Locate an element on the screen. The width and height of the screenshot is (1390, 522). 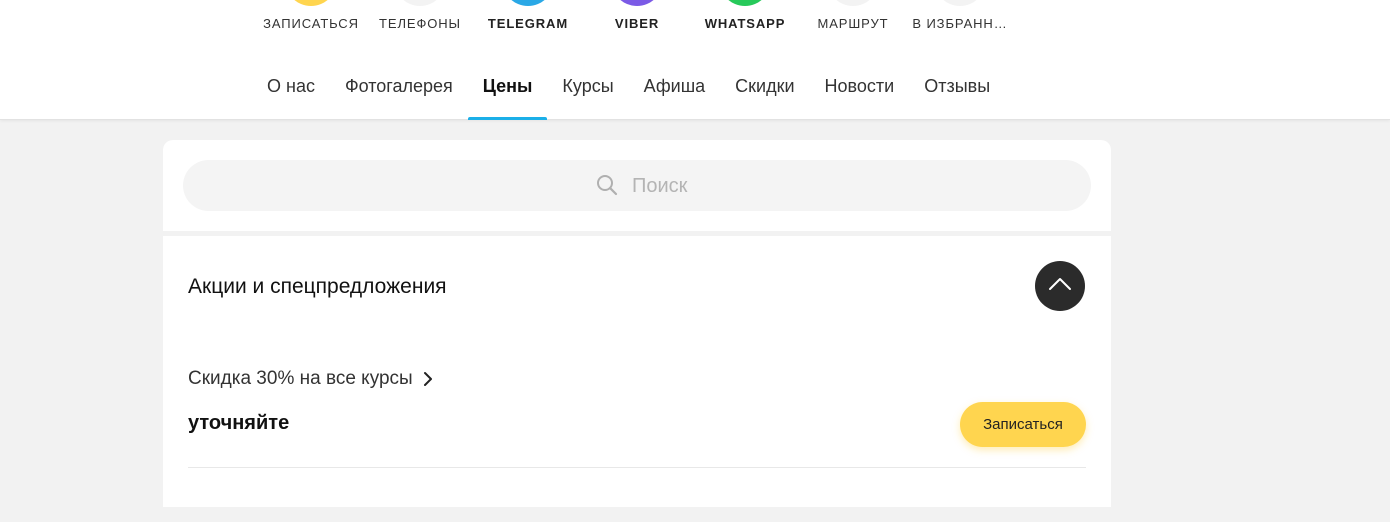
collapse-button is located at coordinates (1060, 286).